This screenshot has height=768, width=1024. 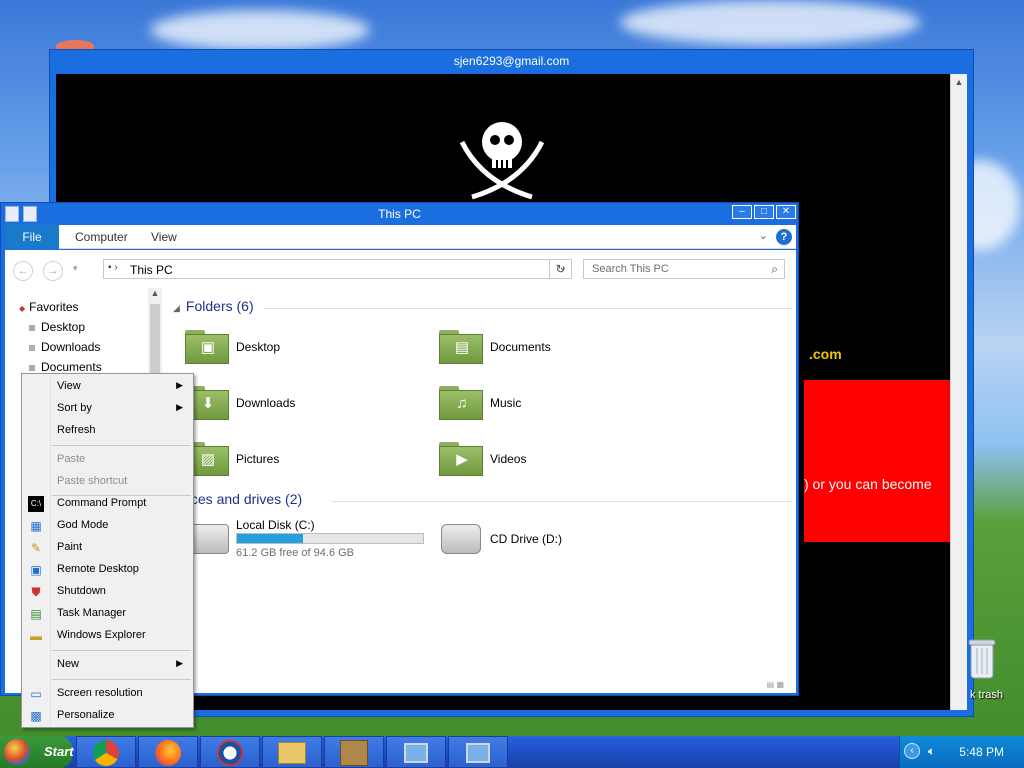 What do you see at coordinates (36, 570) in the screenshot?
I see `remote-desktop-icon: ▣` at bounding box center [36, 570].